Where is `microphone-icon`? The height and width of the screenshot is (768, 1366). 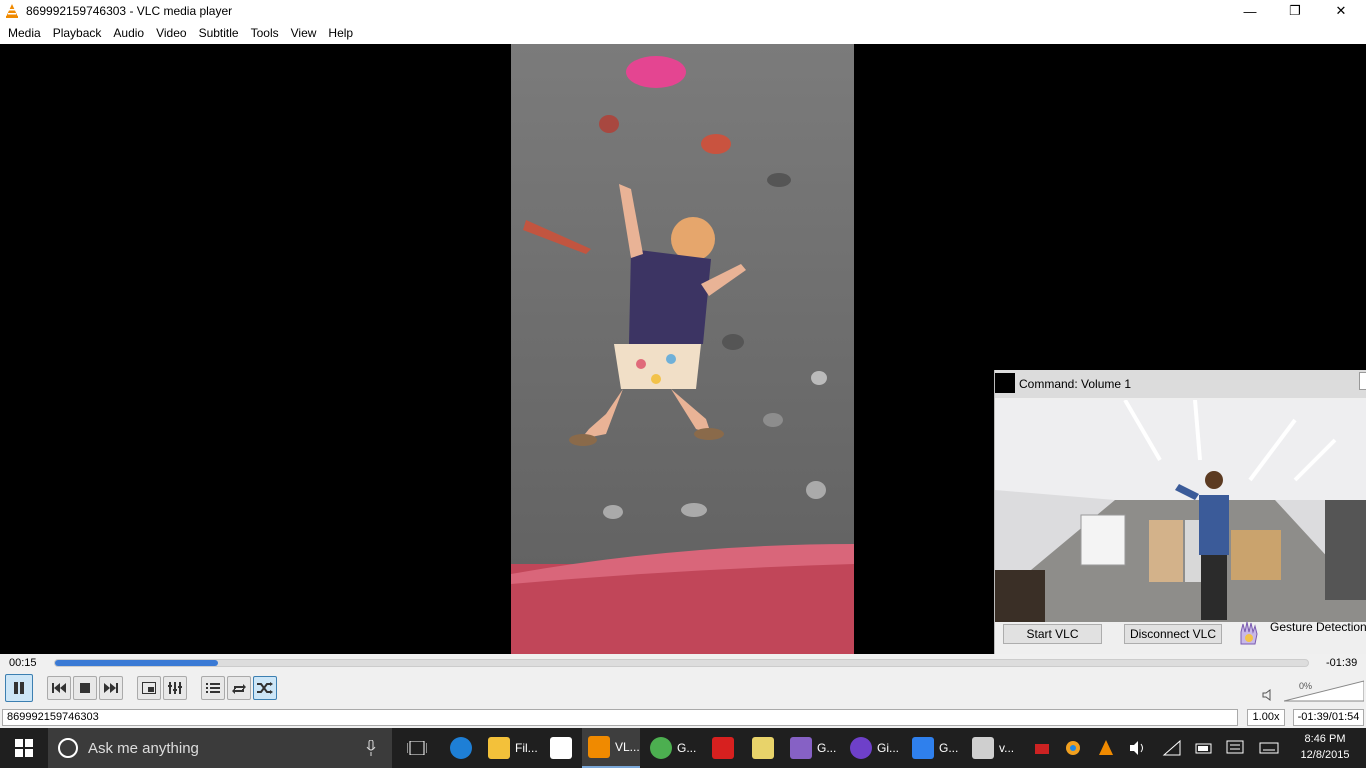 microphone-icon is located at coordinates (371, 748).